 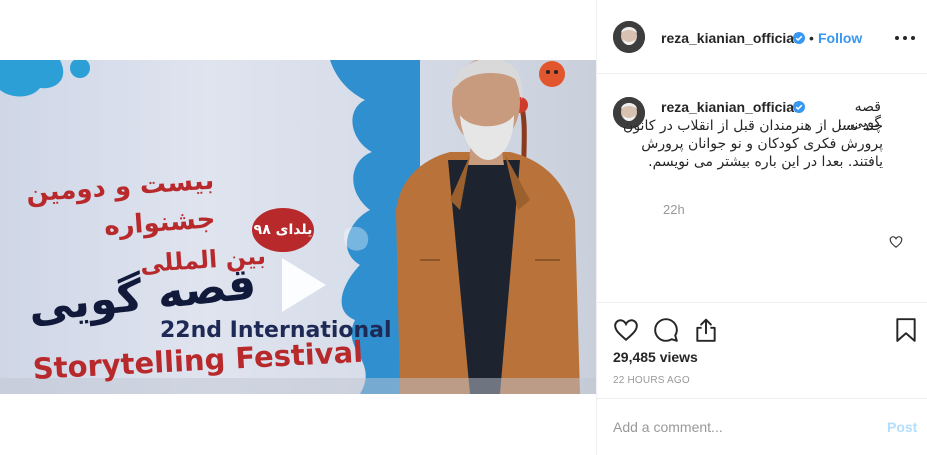 I want to click on avatar, so click(x=629, y=37).